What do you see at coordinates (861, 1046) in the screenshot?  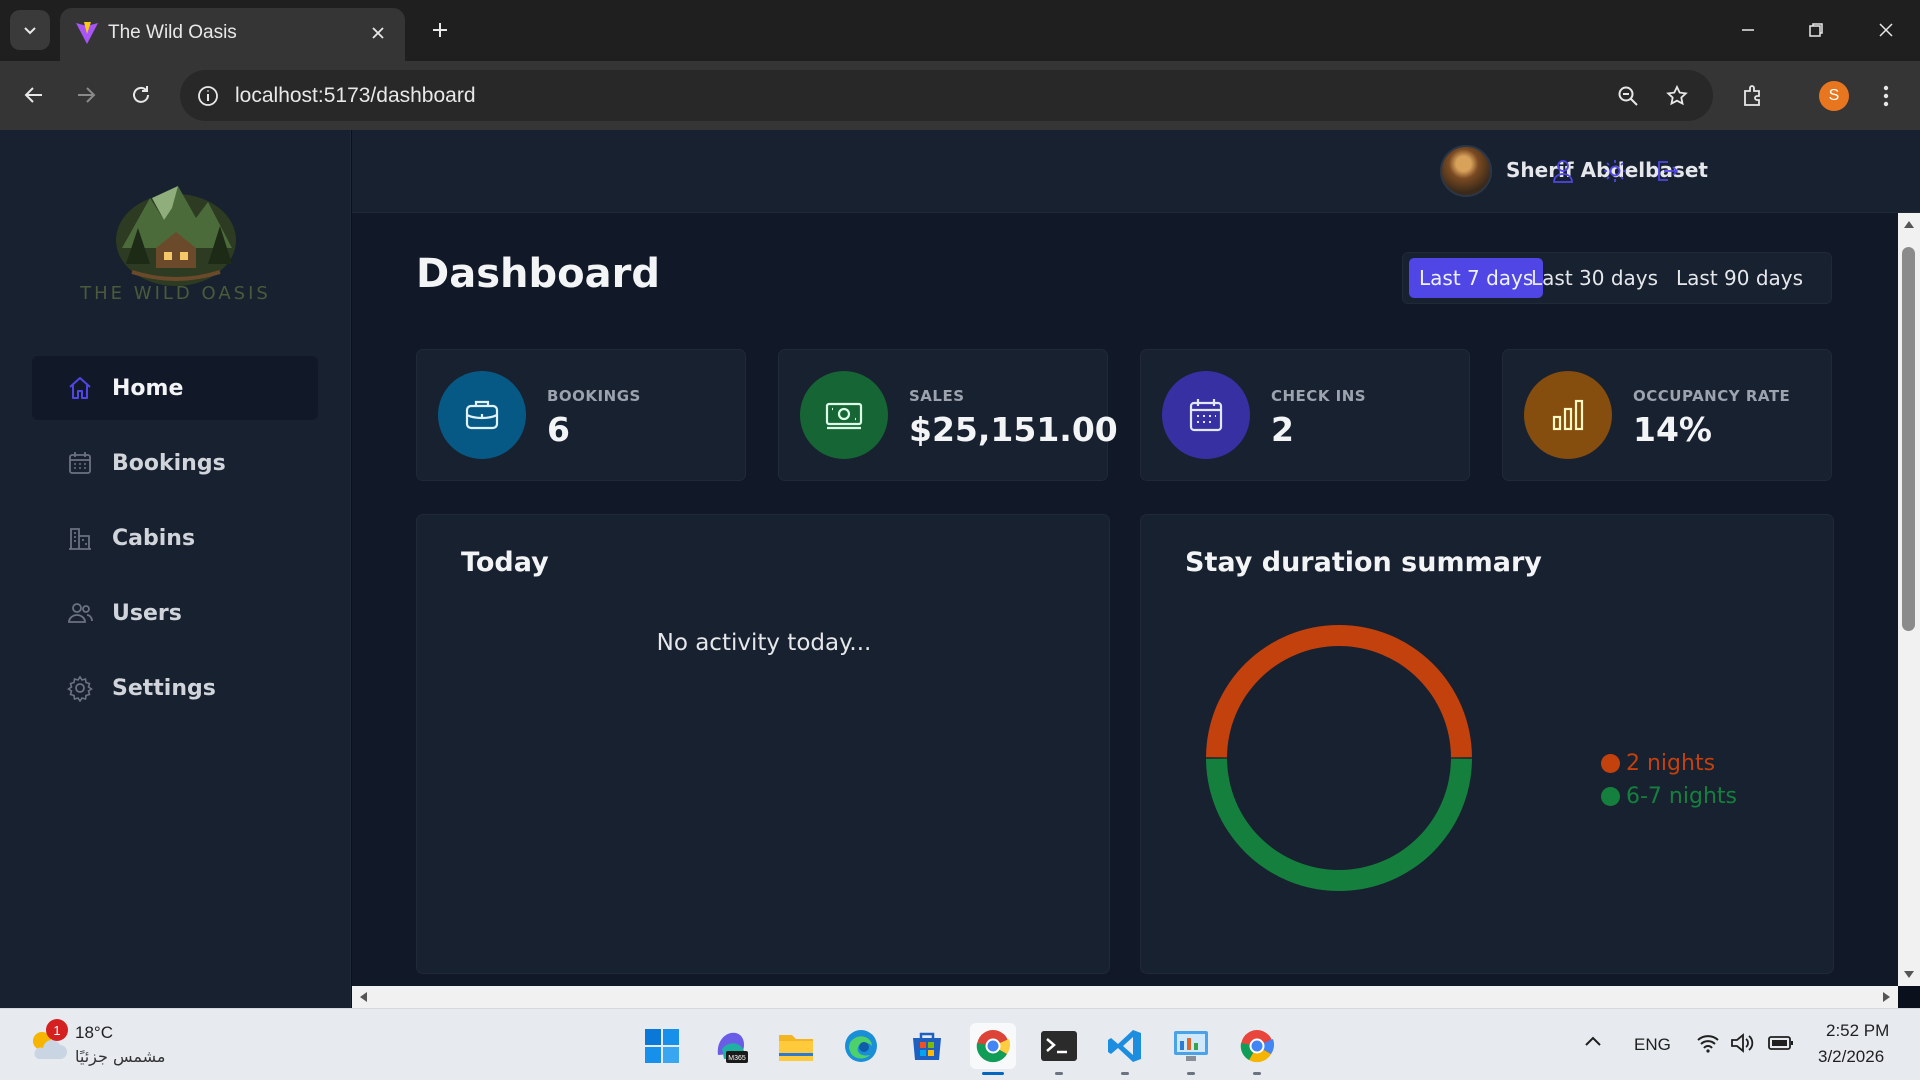 I see `taskbar-app-edge` at bounding box center [861, 1046].